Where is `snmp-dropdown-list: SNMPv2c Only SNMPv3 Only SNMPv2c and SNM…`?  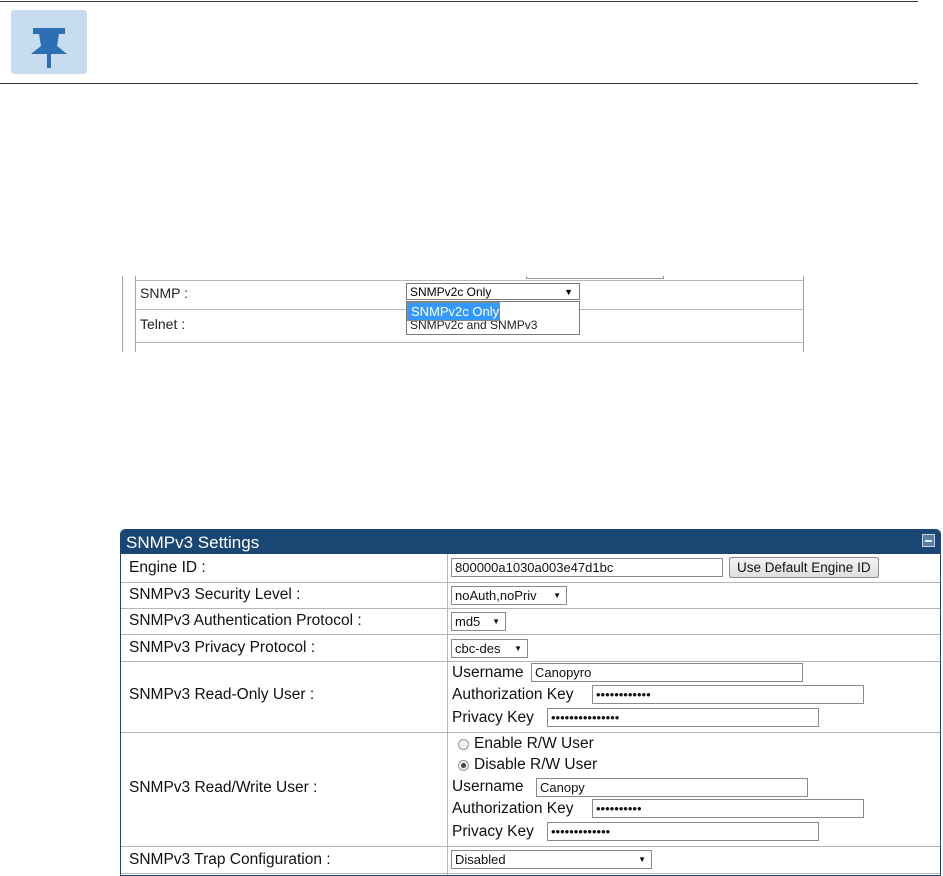
snmp-dropdown-list: SNMPv2c Only SNMPv3 Only SNMPv2c and SNM… is located at coordinates (493, 318).